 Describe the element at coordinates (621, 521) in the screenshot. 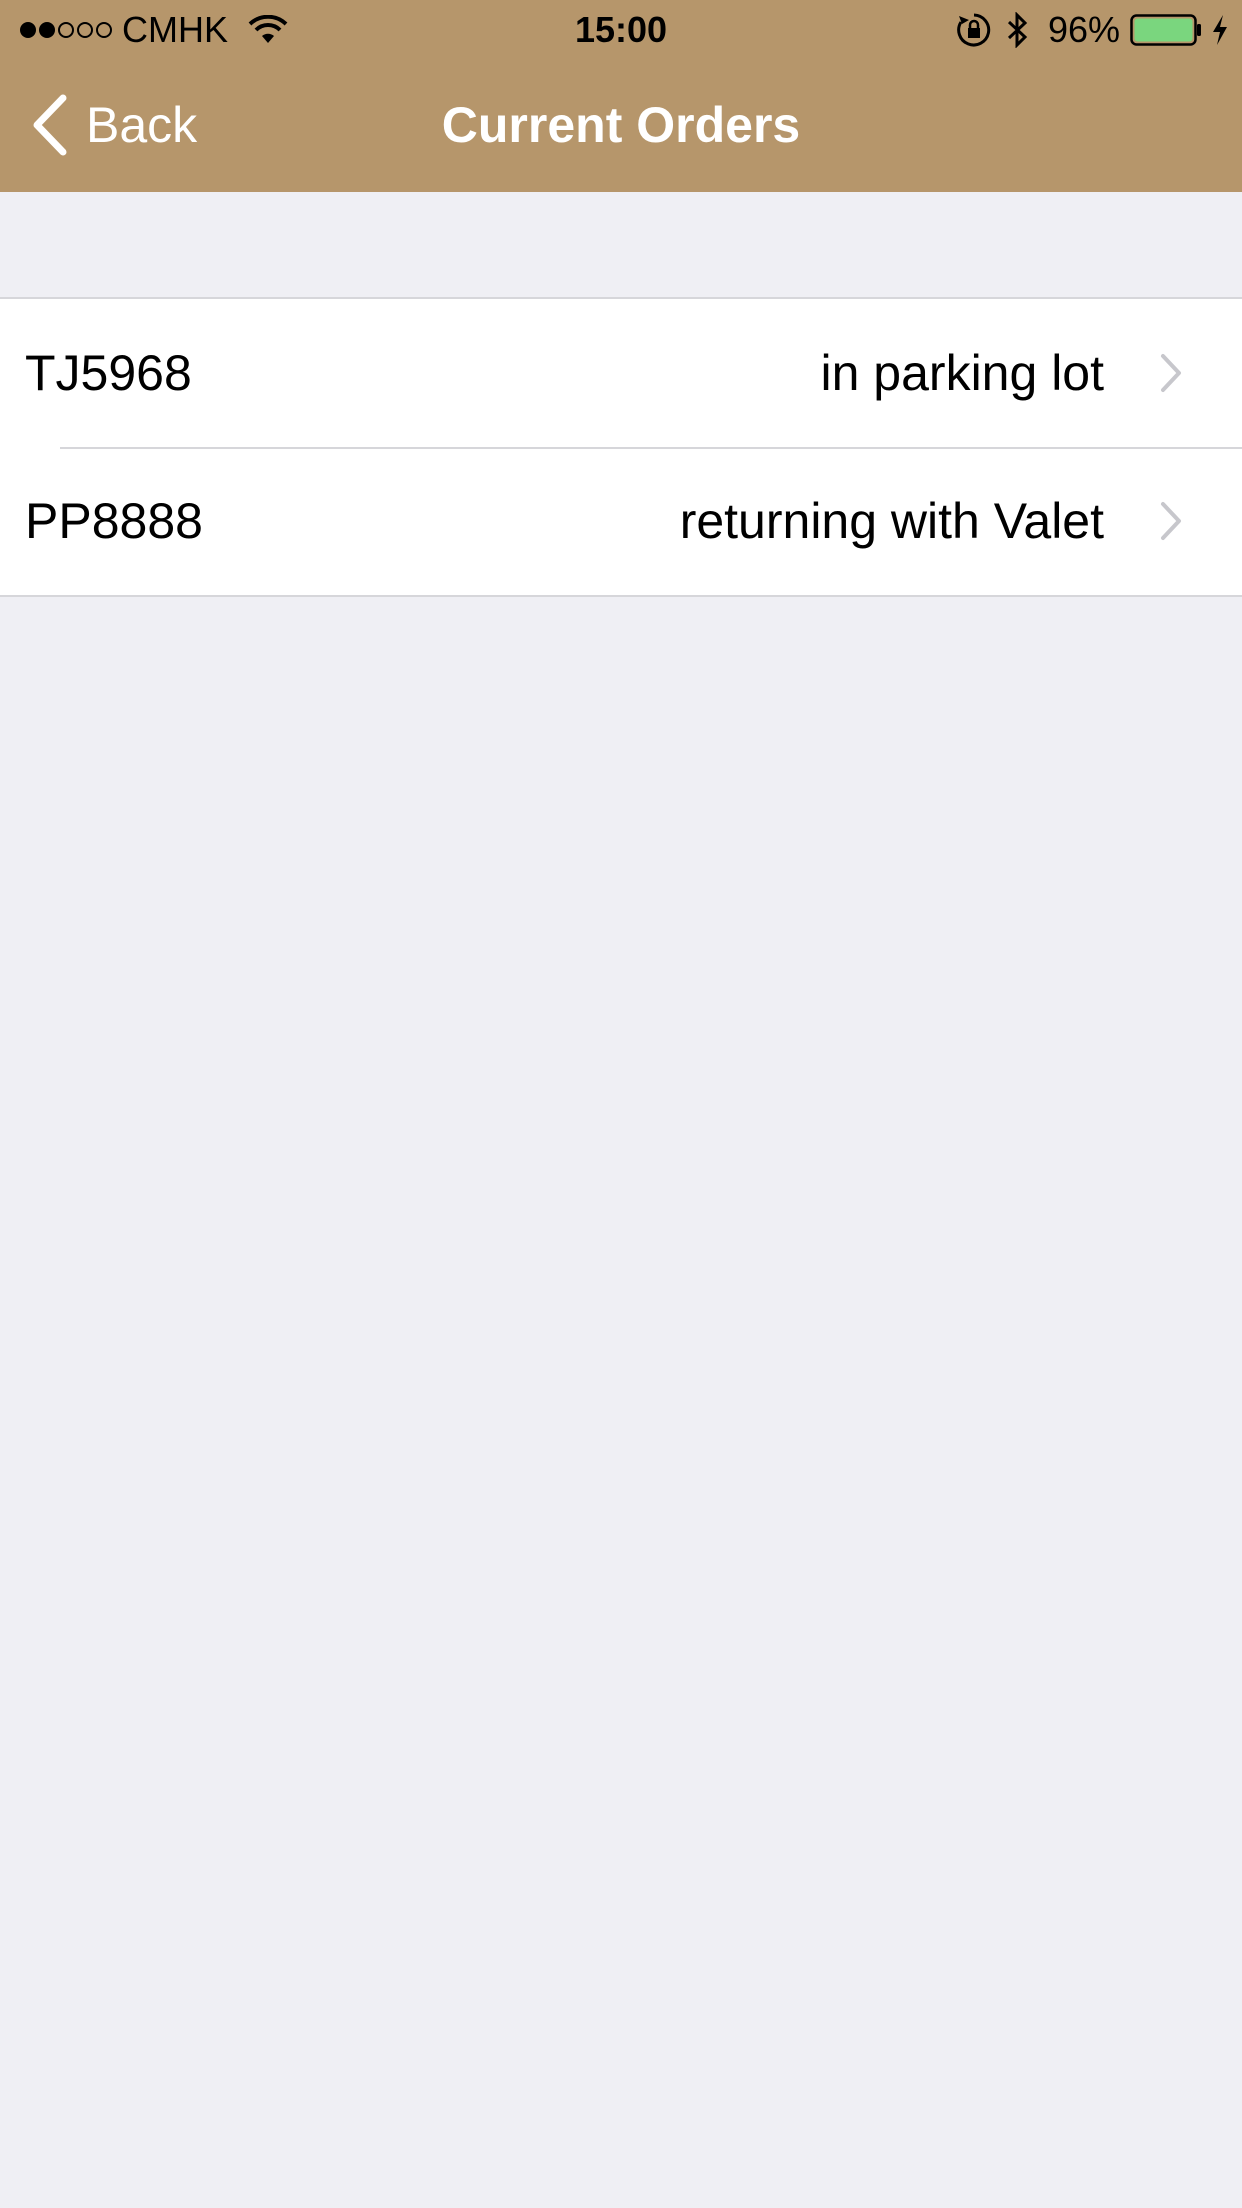

I see `order-row: PP8888 returning with Valet` at that location.